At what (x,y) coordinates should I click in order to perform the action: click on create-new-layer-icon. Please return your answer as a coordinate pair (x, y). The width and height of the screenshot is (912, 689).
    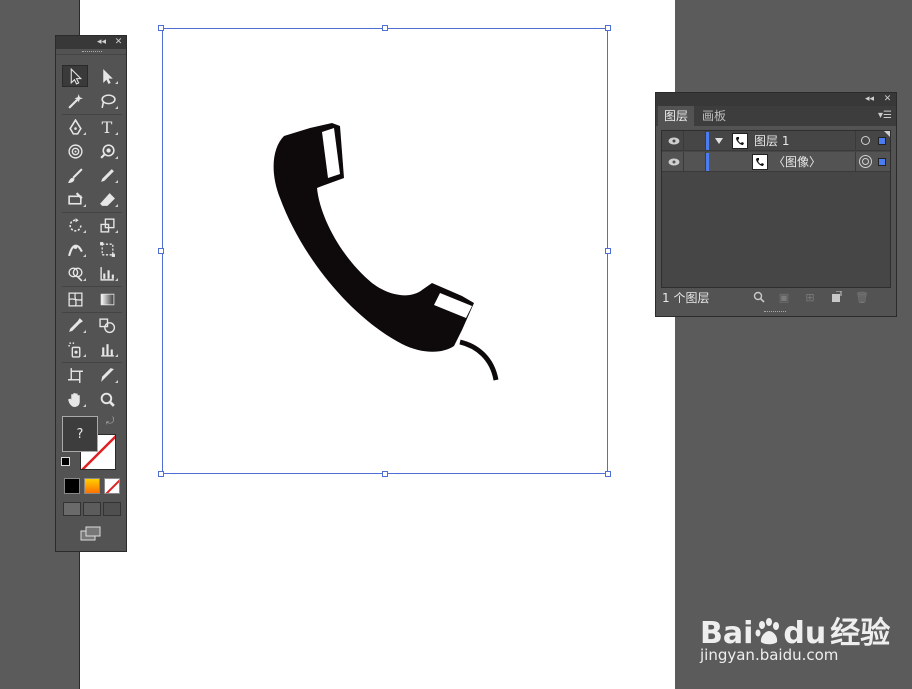
    Looking at the image, I should click on (836, 297).